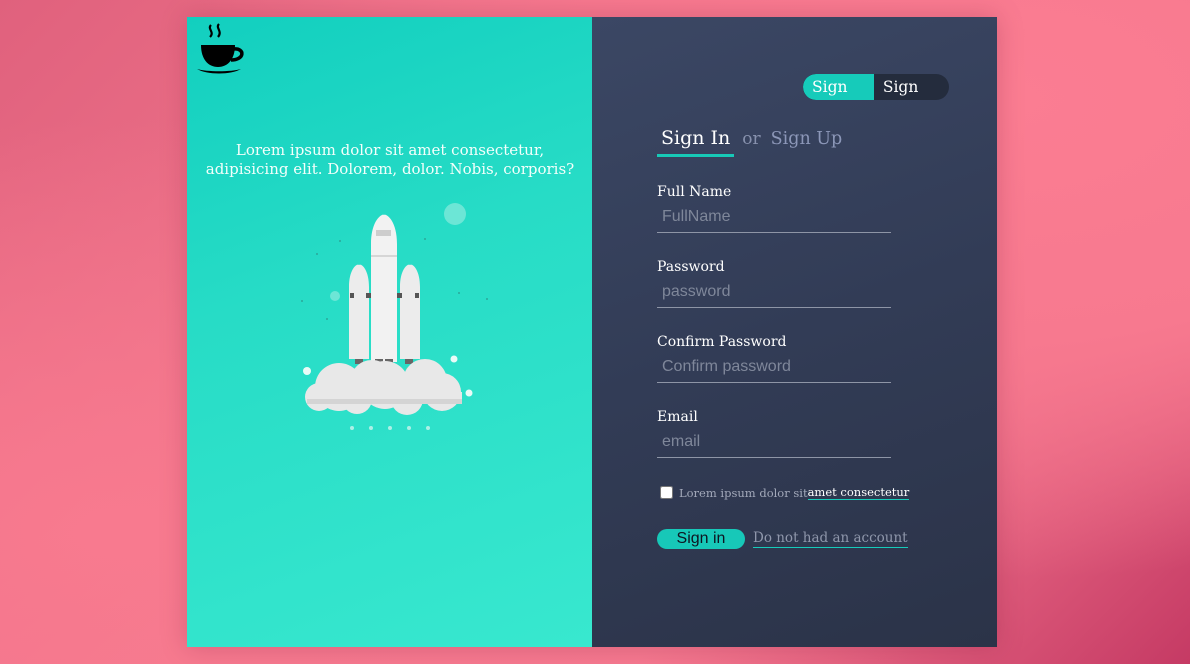 Image resolution: width=1190 pixels, height=664 pixels. I want to click on email-group: Email, so click(774, 433).